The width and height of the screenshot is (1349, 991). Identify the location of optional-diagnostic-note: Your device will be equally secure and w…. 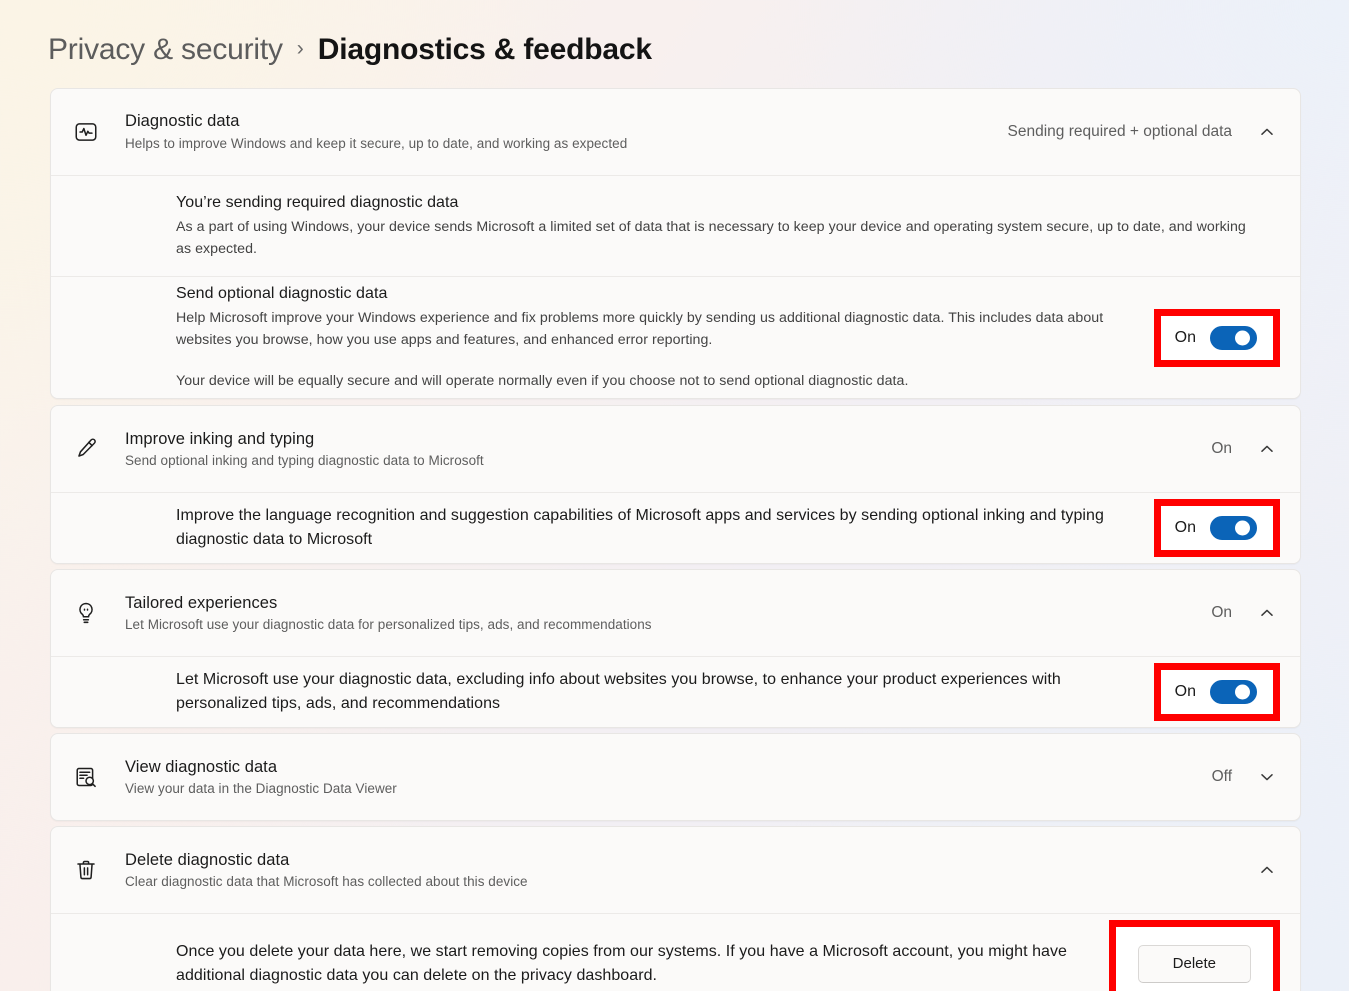
(542, 380).